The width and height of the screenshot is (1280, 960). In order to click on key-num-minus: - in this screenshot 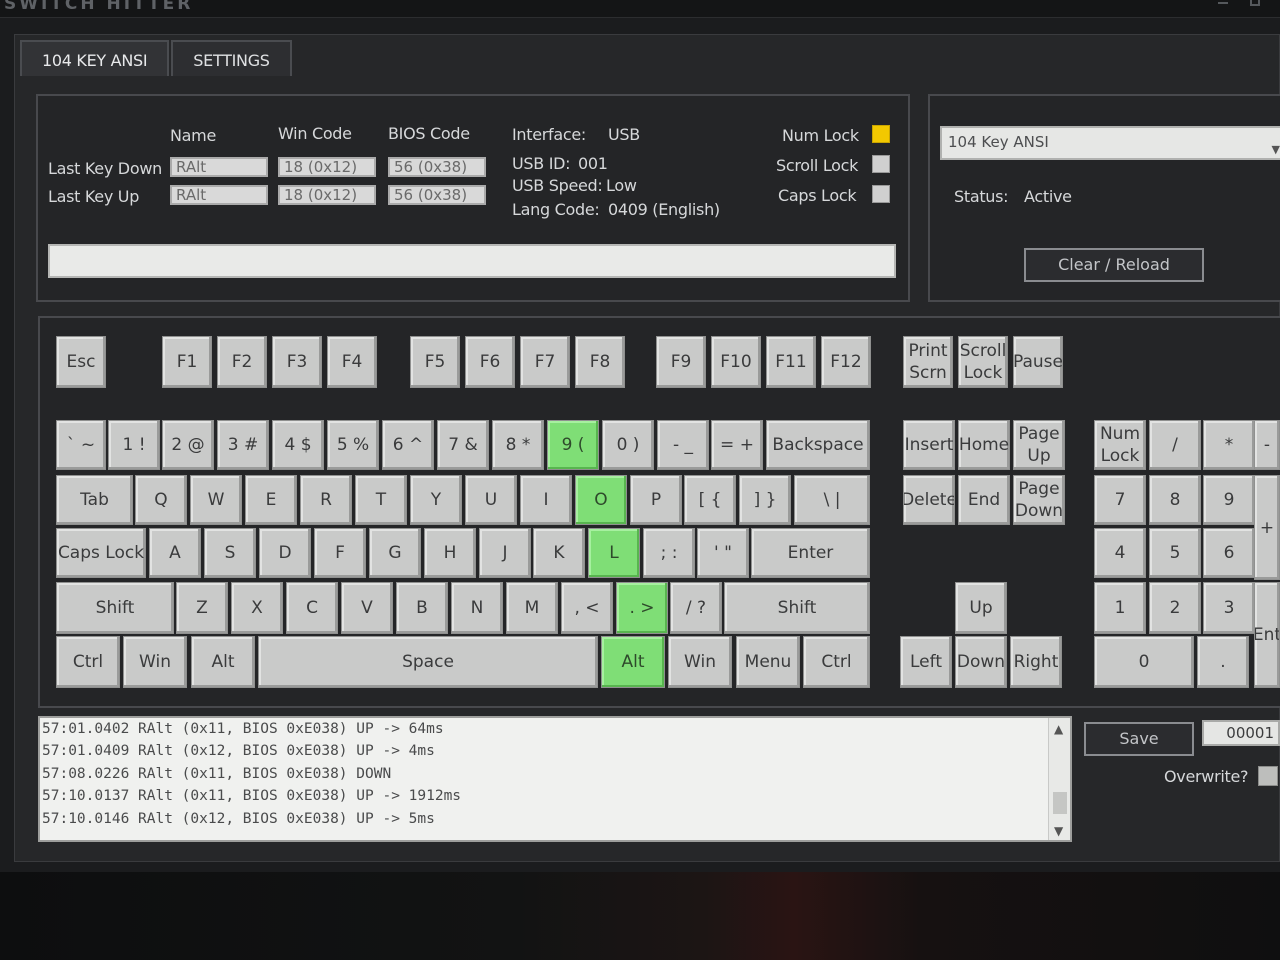, I will do `click(1267, 445)`.